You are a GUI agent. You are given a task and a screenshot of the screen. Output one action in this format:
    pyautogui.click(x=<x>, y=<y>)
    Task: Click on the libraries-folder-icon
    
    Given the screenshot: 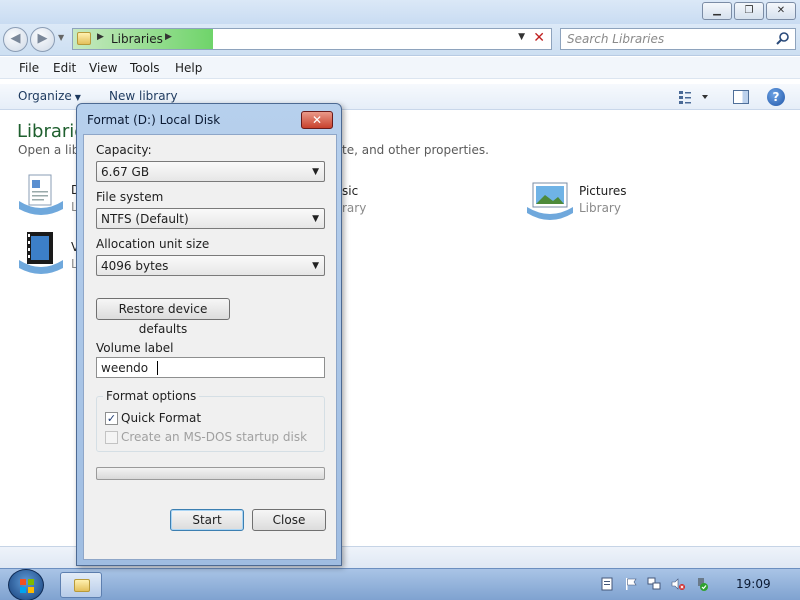 What is the action you would take?
    pyautogui.click(x=84, y=38)
    